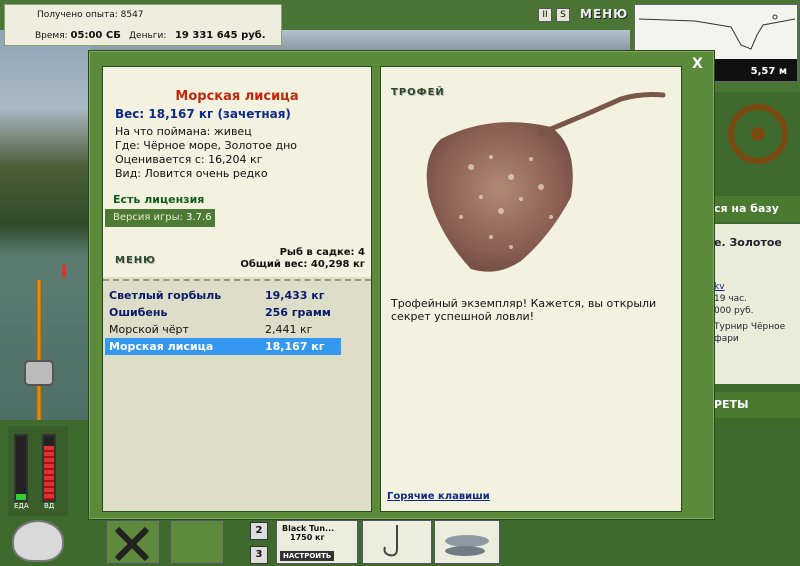 The width and height of the screenshot is (800, 566). I want to click on keepnet-count: Рыб в садке: 4, so click(322, 252).